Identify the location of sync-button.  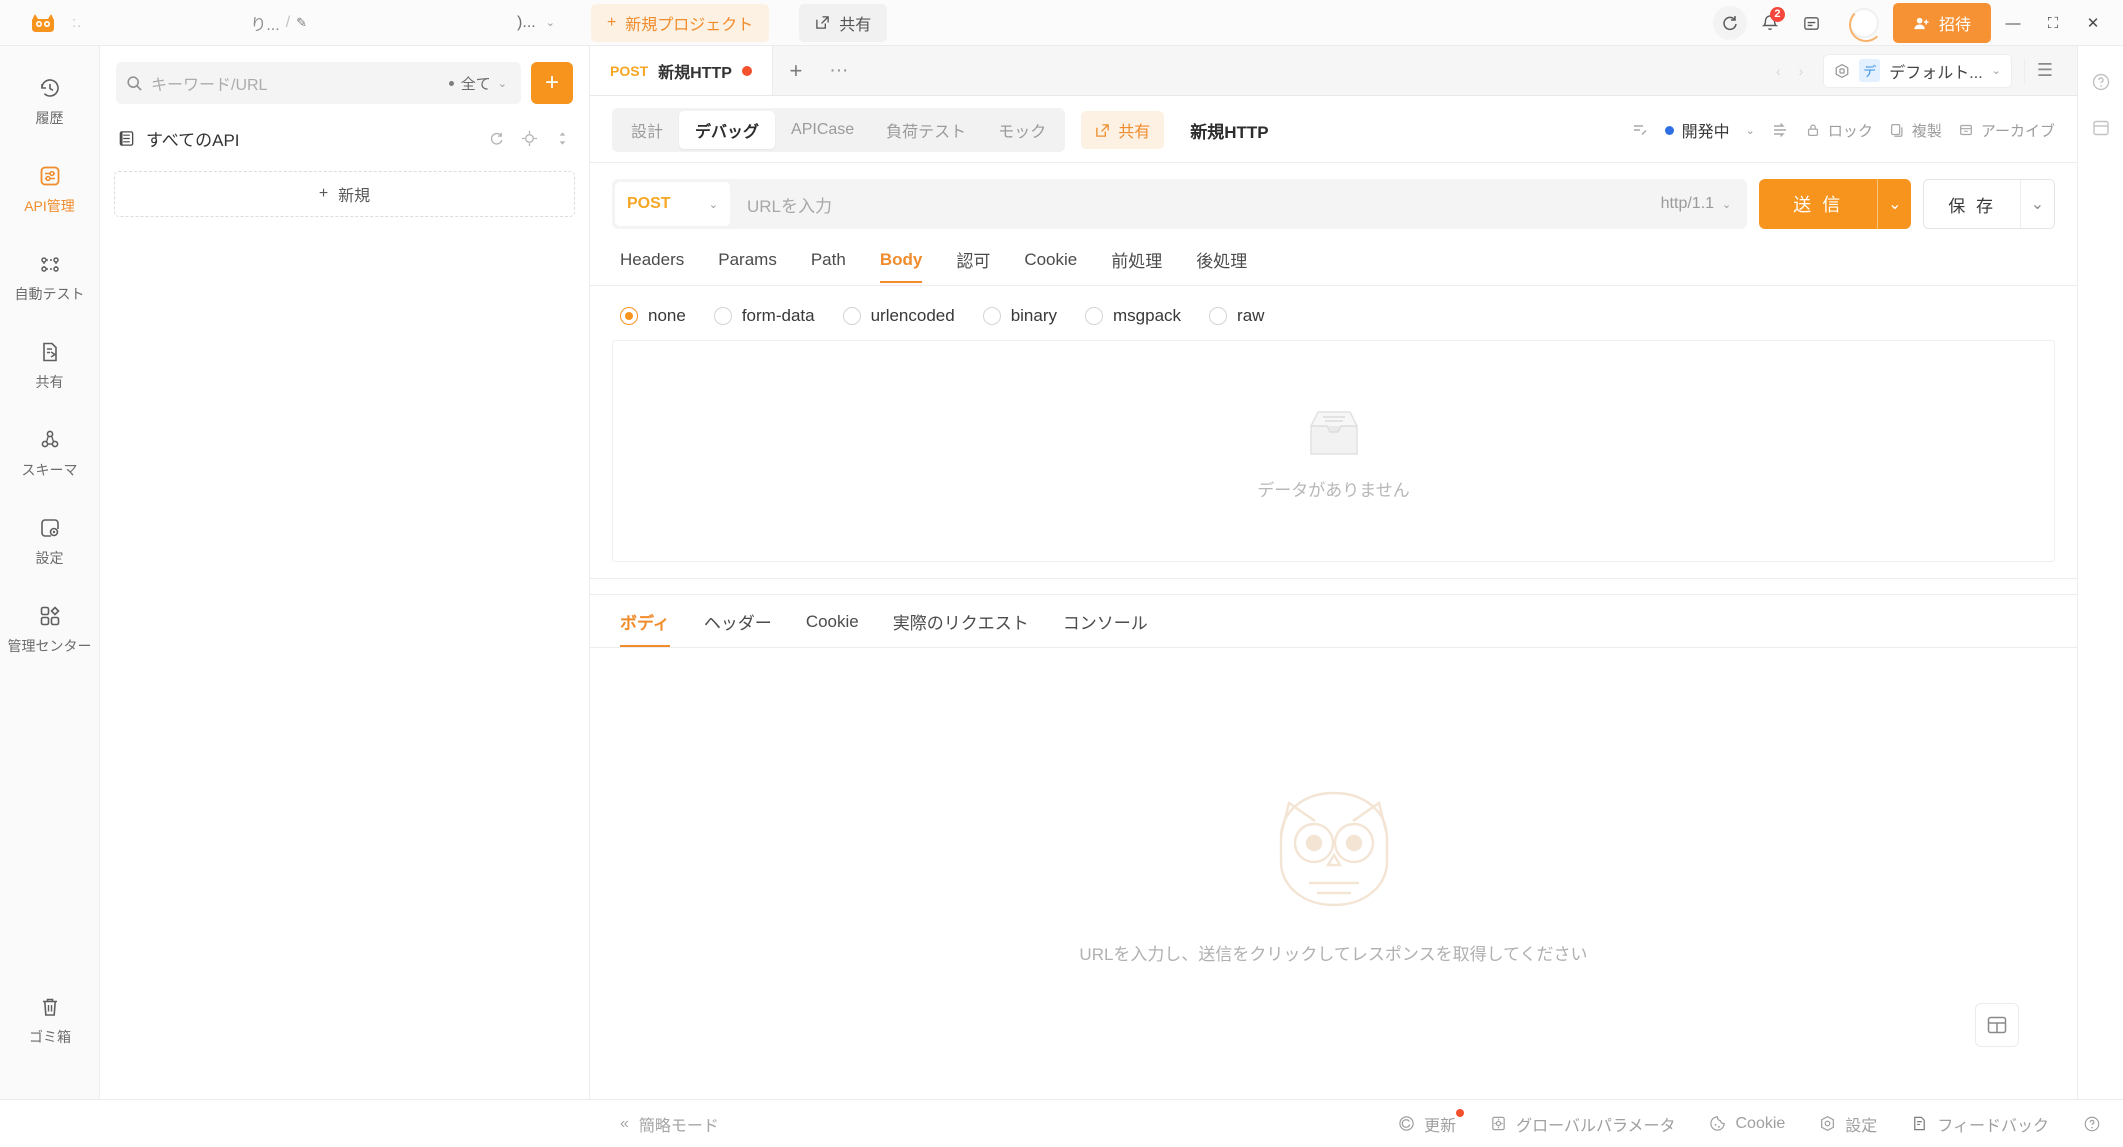
(1729, 23).